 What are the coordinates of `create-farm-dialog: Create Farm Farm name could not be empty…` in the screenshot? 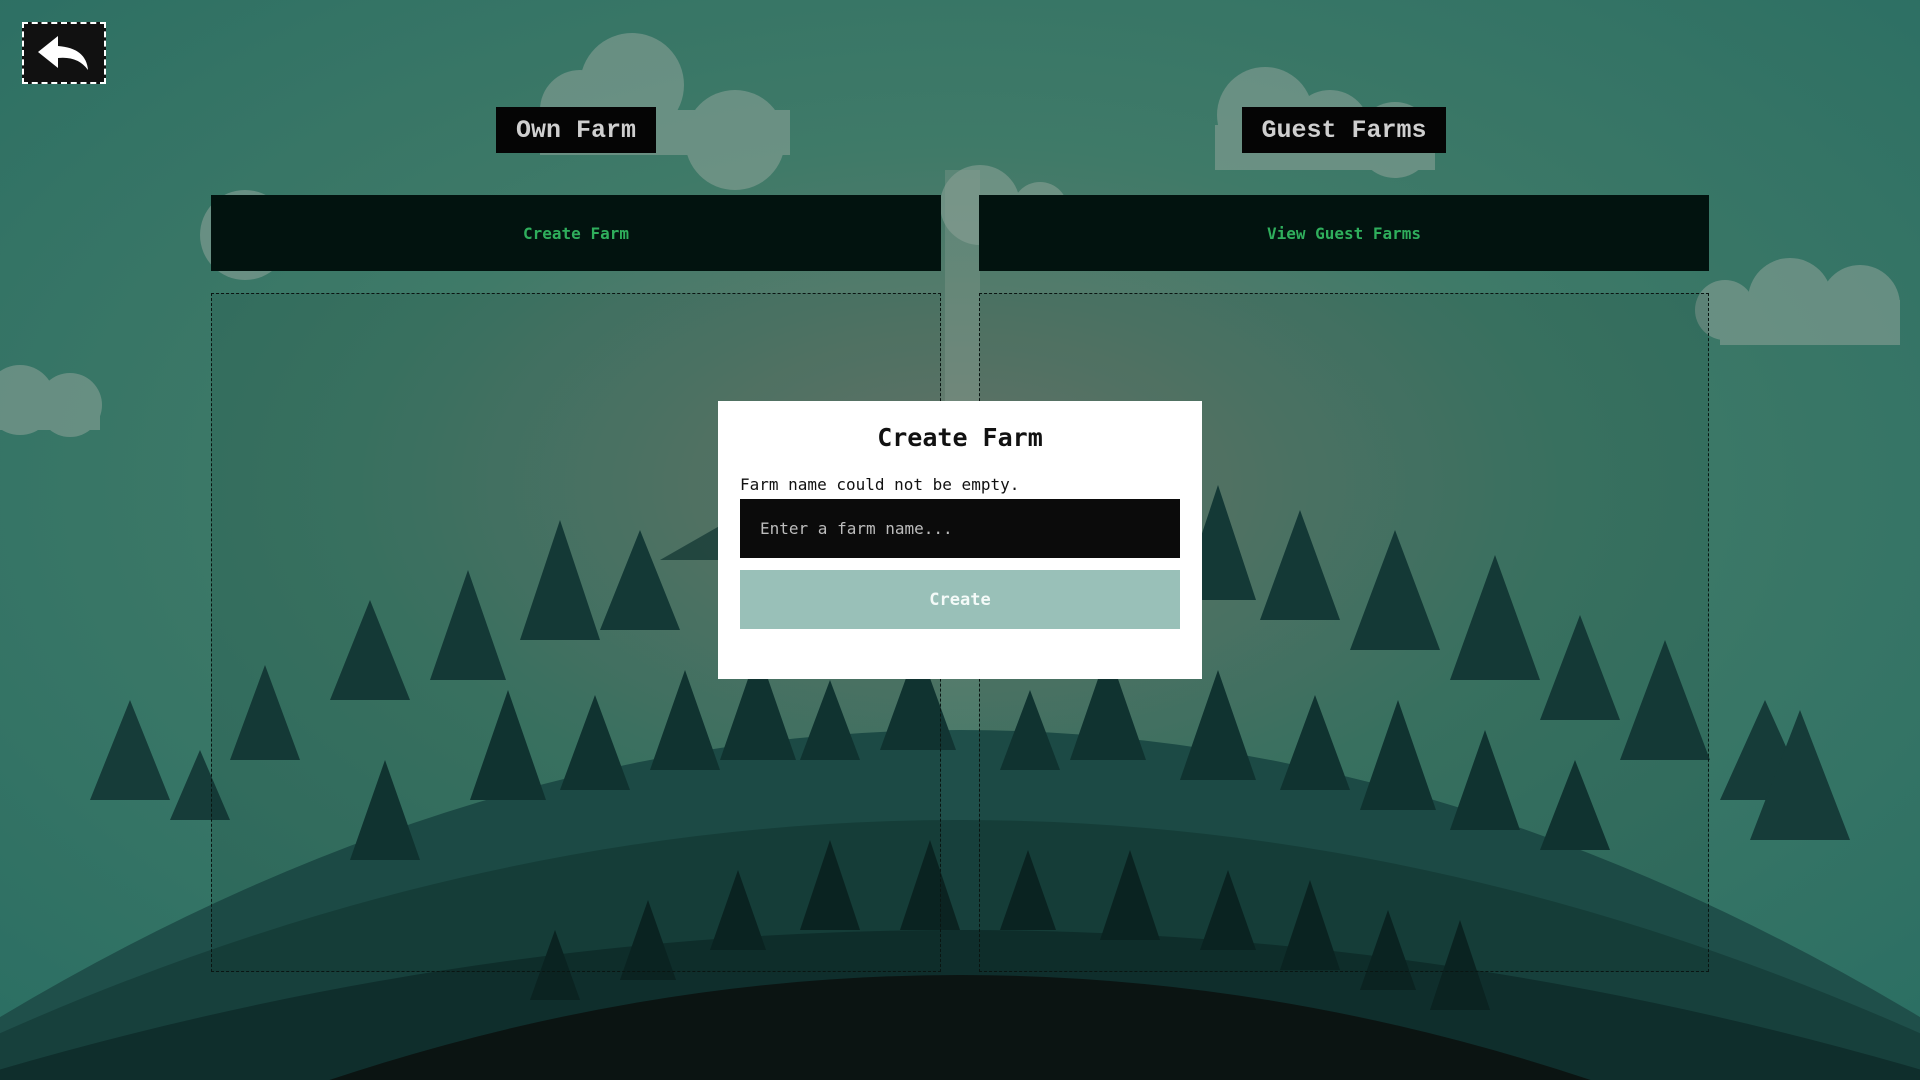 It's located at (960, 540).